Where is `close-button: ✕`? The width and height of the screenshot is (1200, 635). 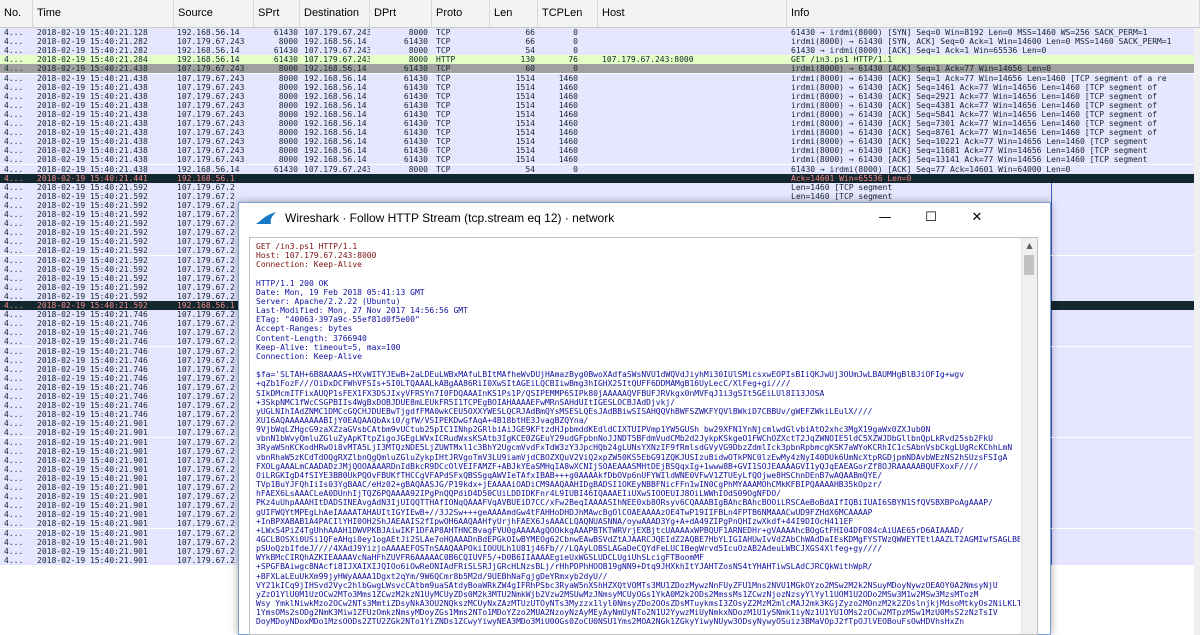
close-button: ✕ is located at coordinates (977, 218).